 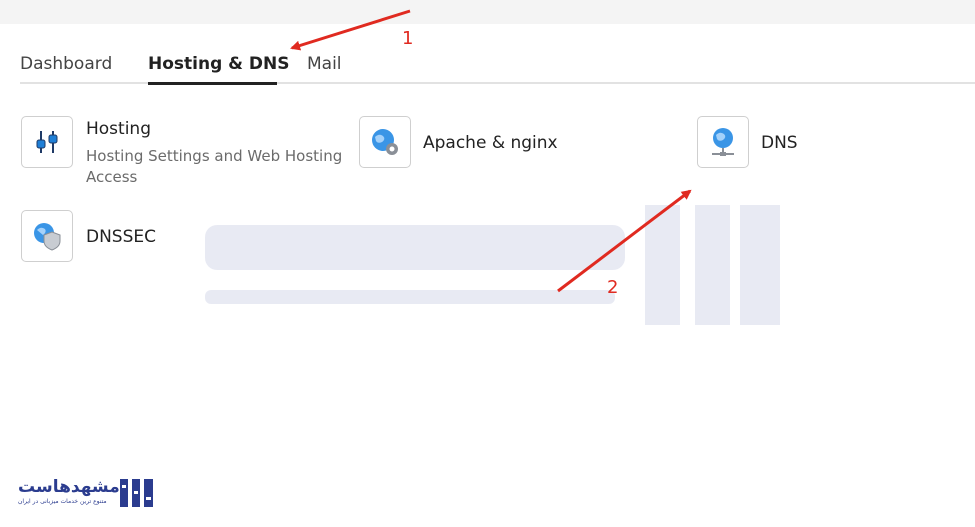 I want to click on logo-mark-icon, so click(x=136, y=493).